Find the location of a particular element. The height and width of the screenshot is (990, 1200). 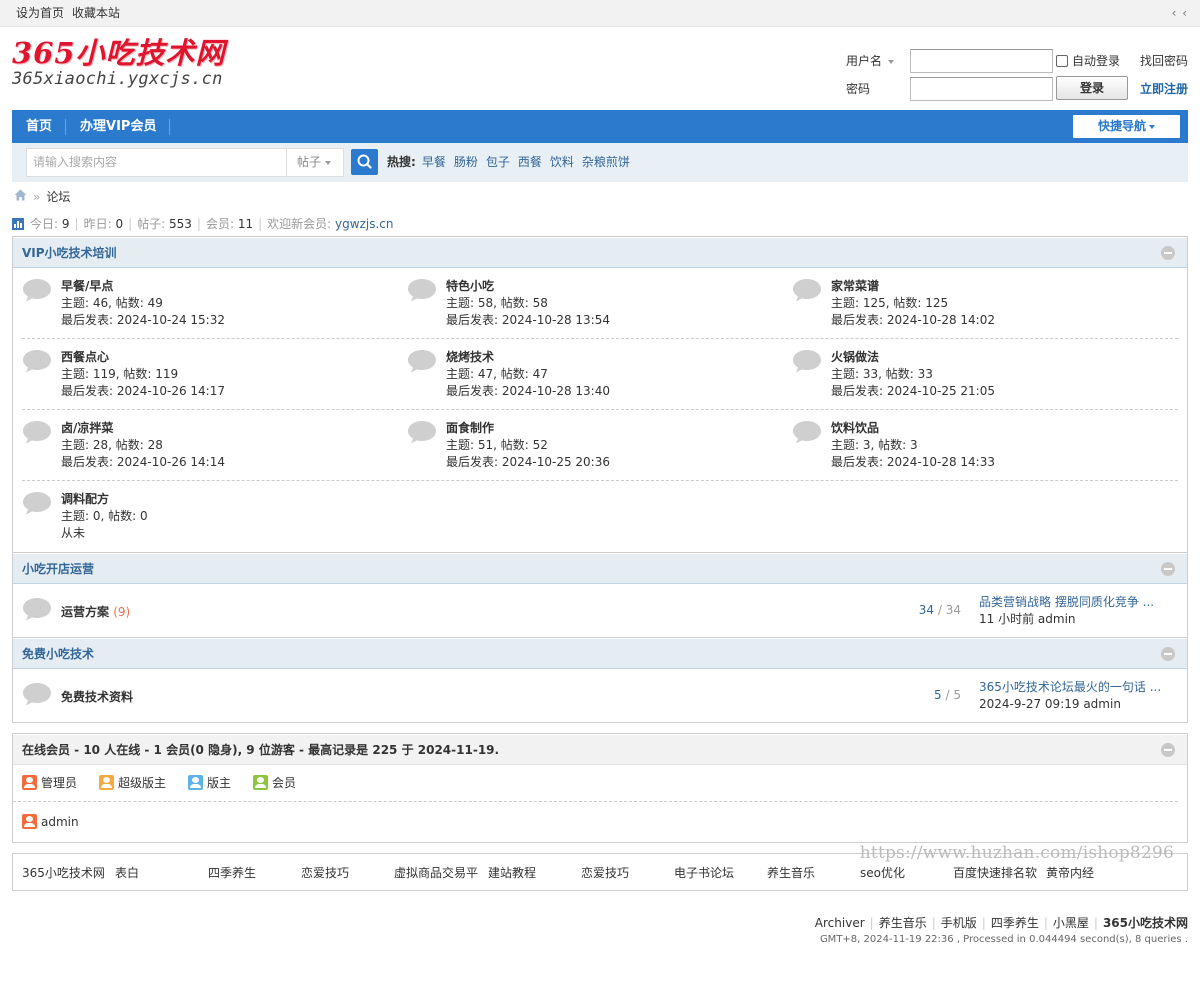

quick-nav-button: 快捷导航 is located at coordinates (1126, 126).